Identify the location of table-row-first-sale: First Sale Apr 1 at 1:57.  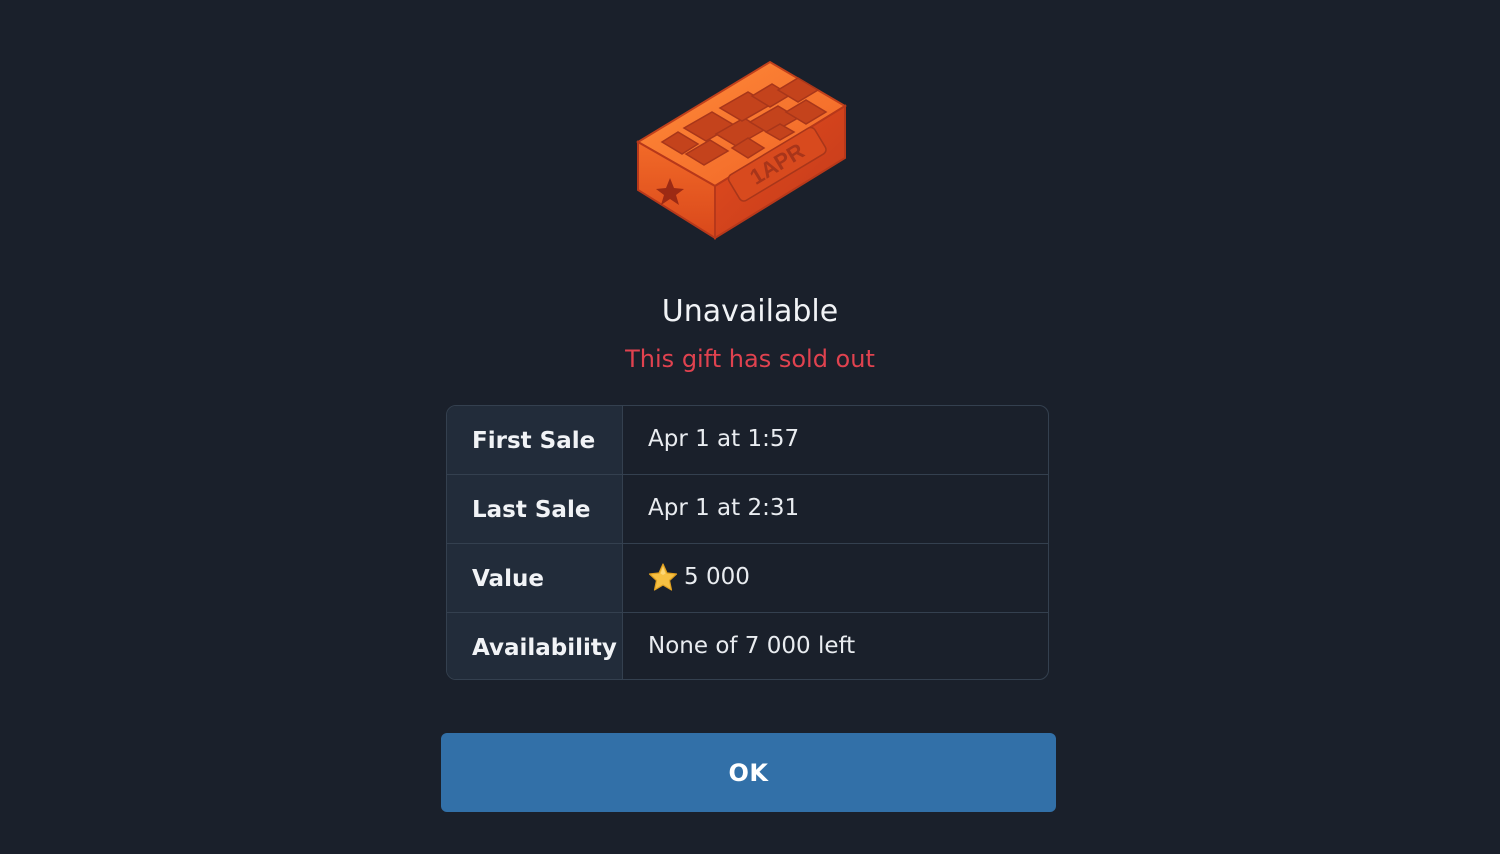
(747, 440).